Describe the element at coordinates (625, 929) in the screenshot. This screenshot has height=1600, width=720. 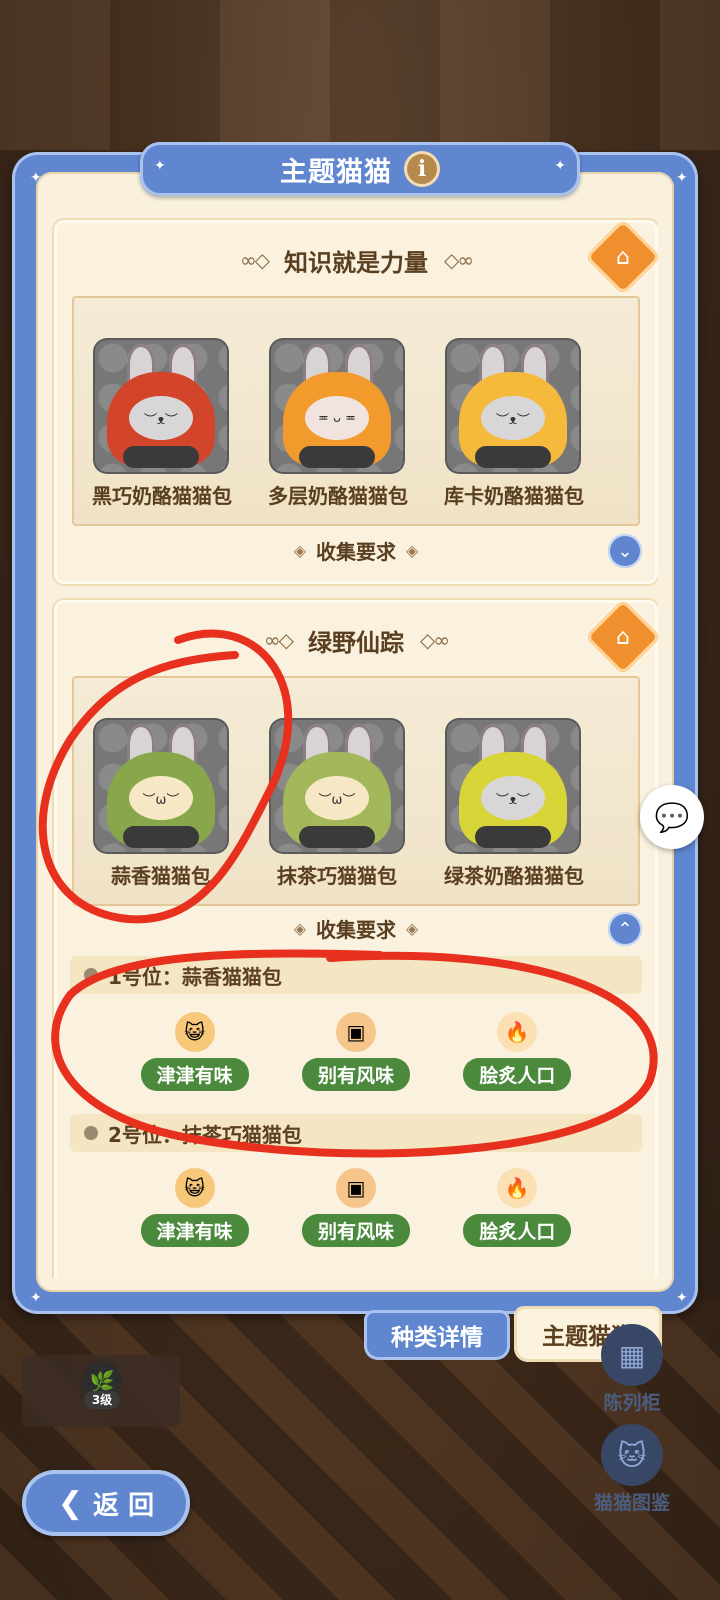
I see `collapse-chevron-up-icon: ⌃` at that location.